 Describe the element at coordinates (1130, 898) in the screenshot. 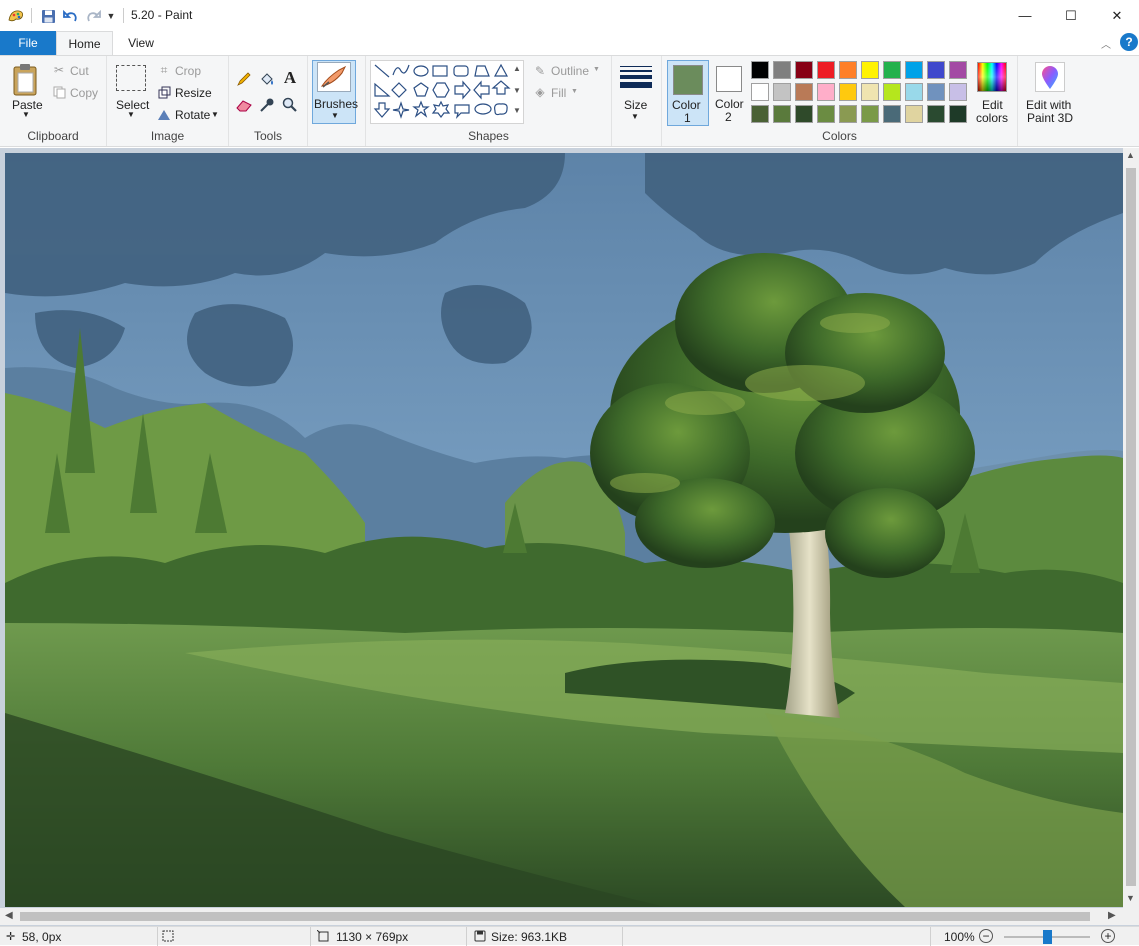

I see `scroll-down-icon: ▼` at that location.